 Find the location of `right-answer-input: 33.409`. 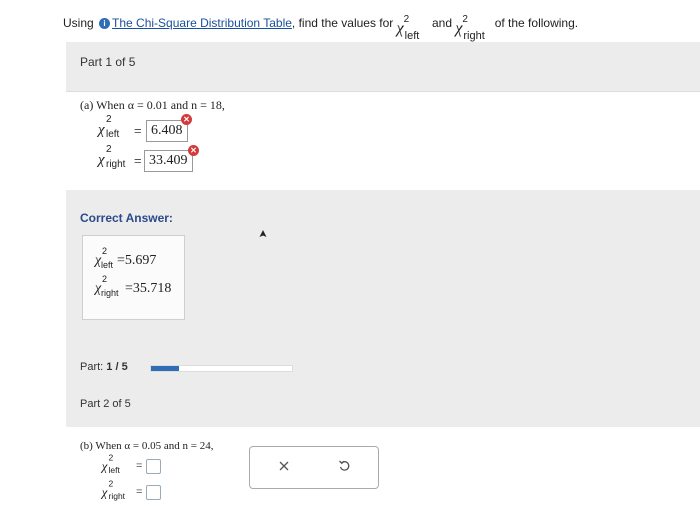

right-answer-input: 33.409 is located at coordinates (168, 161).